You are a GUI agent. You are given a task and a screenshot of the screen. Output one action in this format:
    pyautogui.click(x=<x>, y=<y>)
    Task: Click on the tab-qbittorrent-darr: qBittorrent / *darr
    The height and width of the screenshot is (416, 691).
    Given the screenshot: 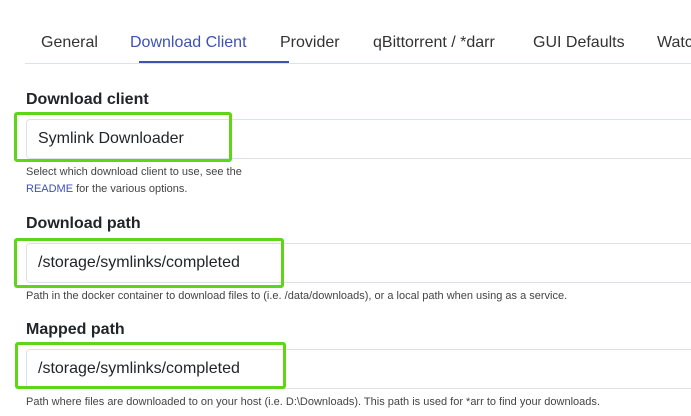 What is the action you would take?
    pyautogui.click(x=434, y=41)
    